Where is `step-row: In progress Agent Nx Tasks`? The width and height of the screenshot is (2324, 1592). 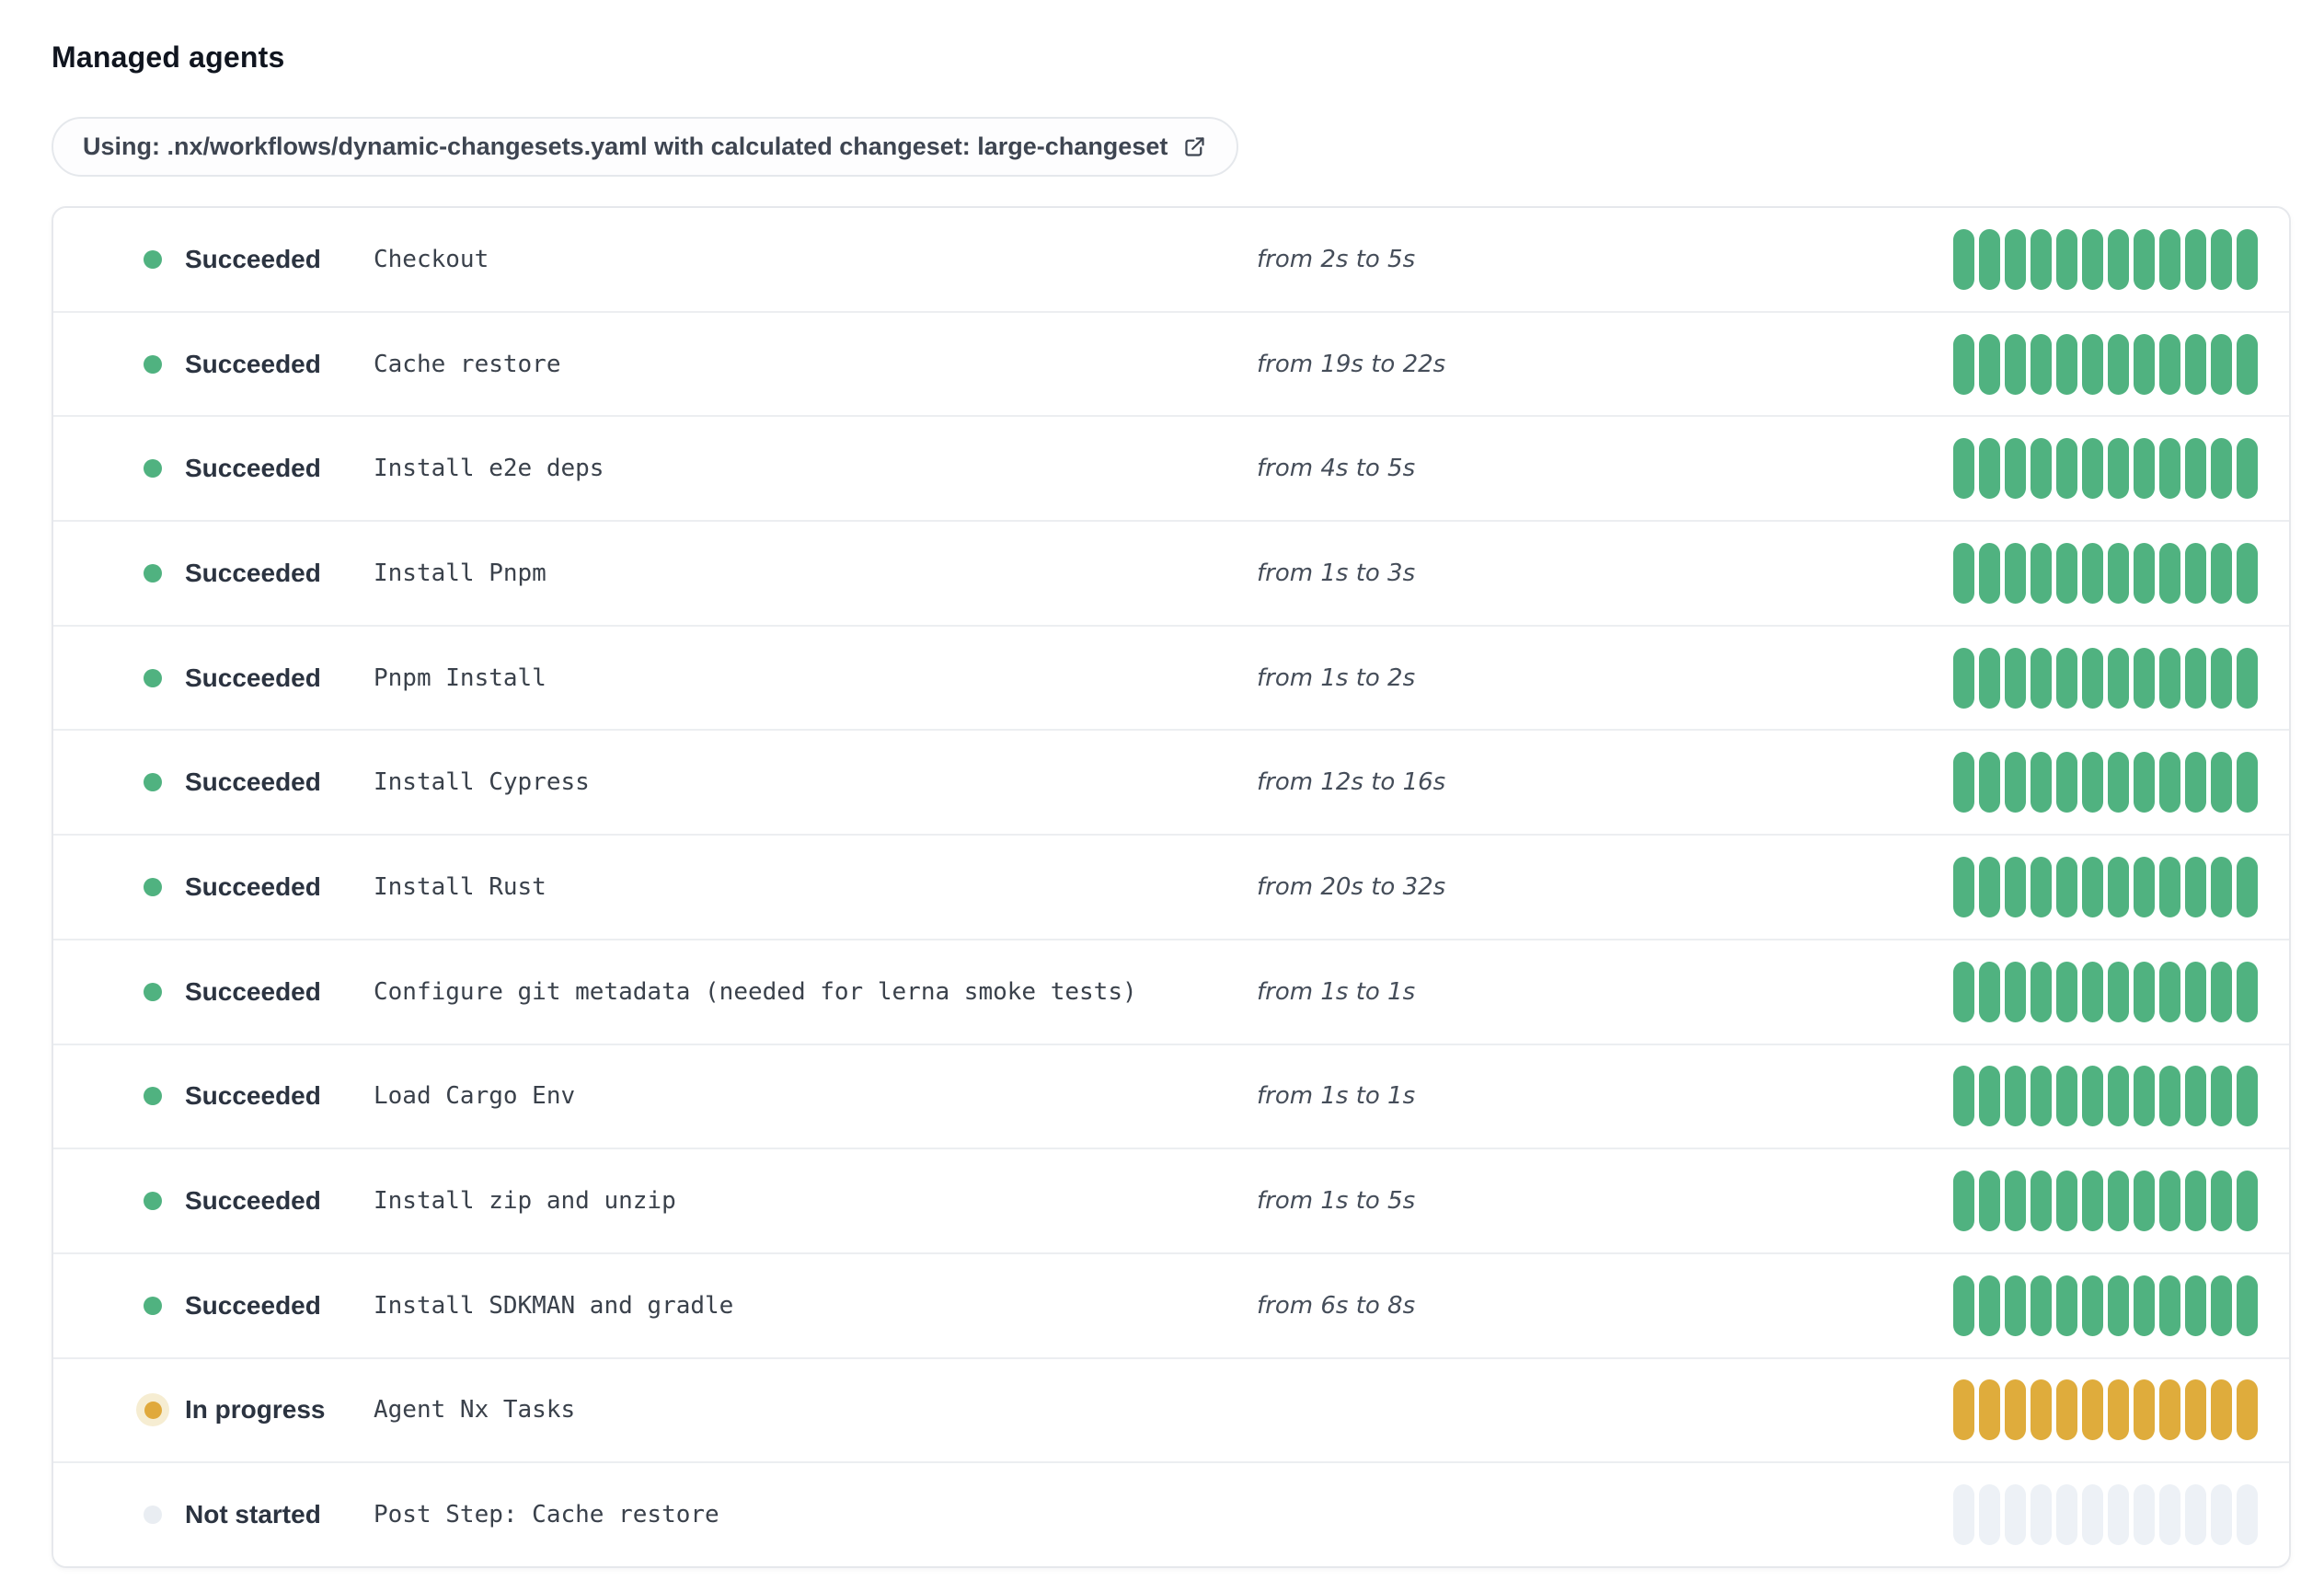
step-row: In progress Agent Nx Tasks is located at coordinates (1171, 1409).